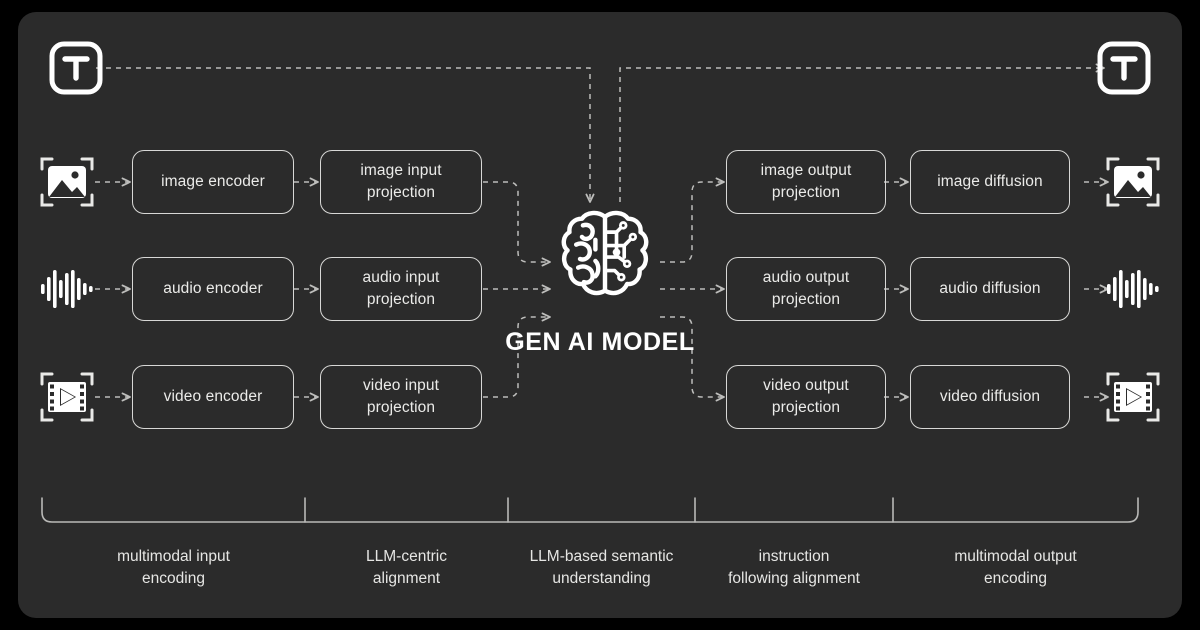 The image size is (1200, 630). I want to click on node-video-encoder: video encoder, so click(213, 397).